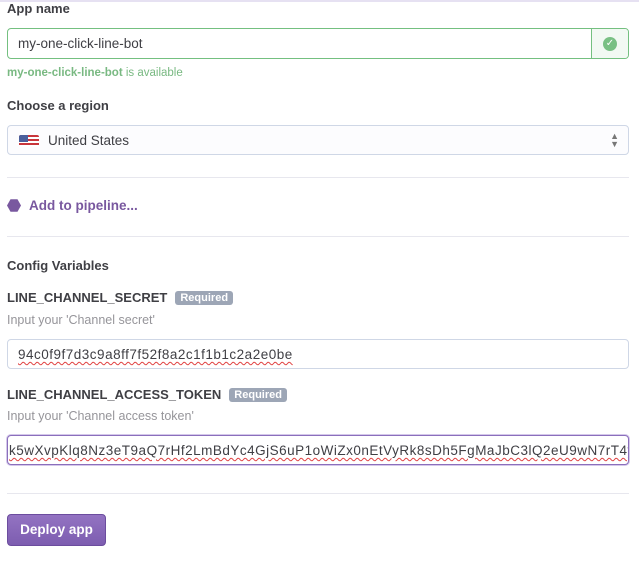 The width and height of the screenshot is (639, 566). I want to click on top-divider, so click(319, 1).